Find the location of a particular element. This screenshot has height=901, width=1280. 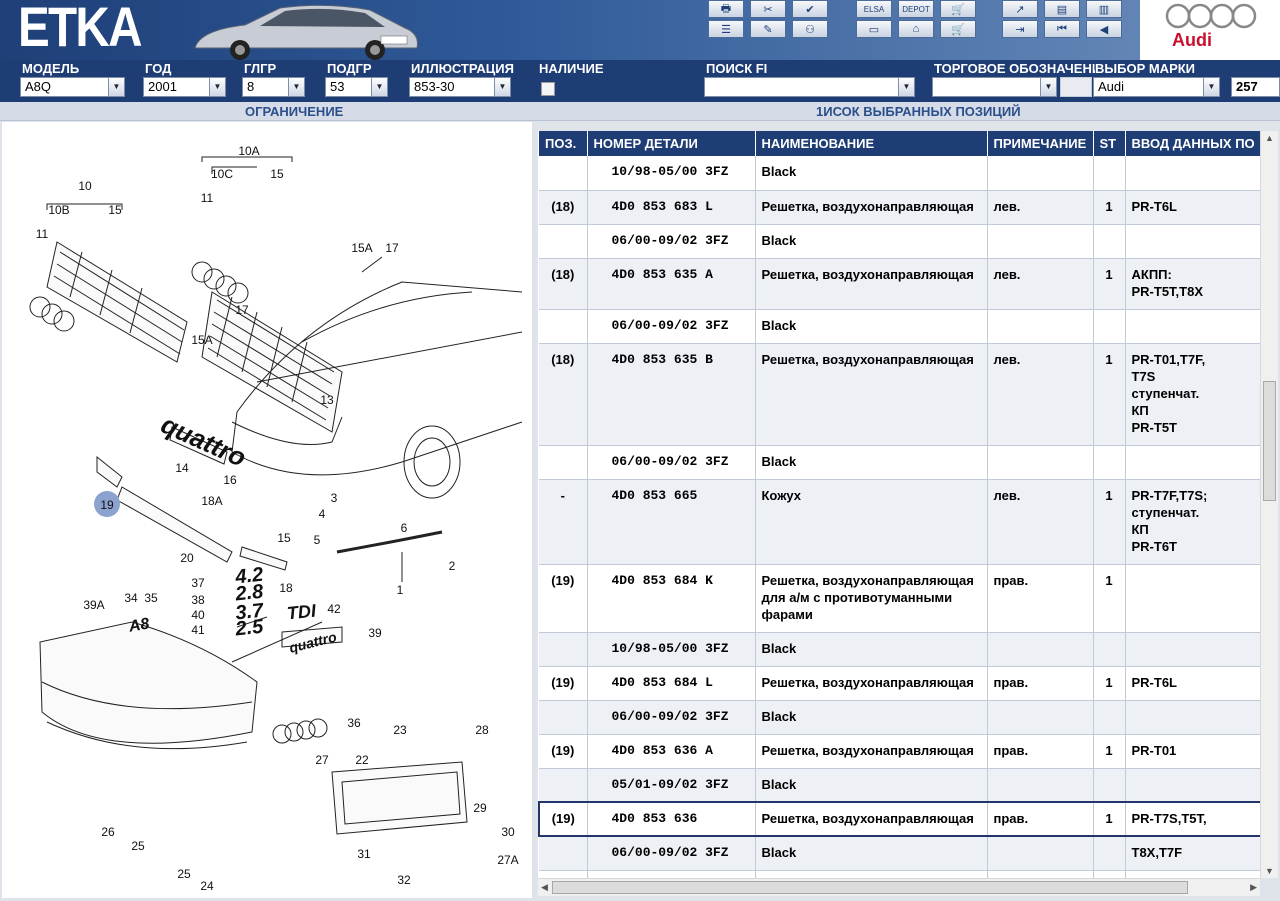

cart2-button: 🛒 is located at coordinates (958, 29).